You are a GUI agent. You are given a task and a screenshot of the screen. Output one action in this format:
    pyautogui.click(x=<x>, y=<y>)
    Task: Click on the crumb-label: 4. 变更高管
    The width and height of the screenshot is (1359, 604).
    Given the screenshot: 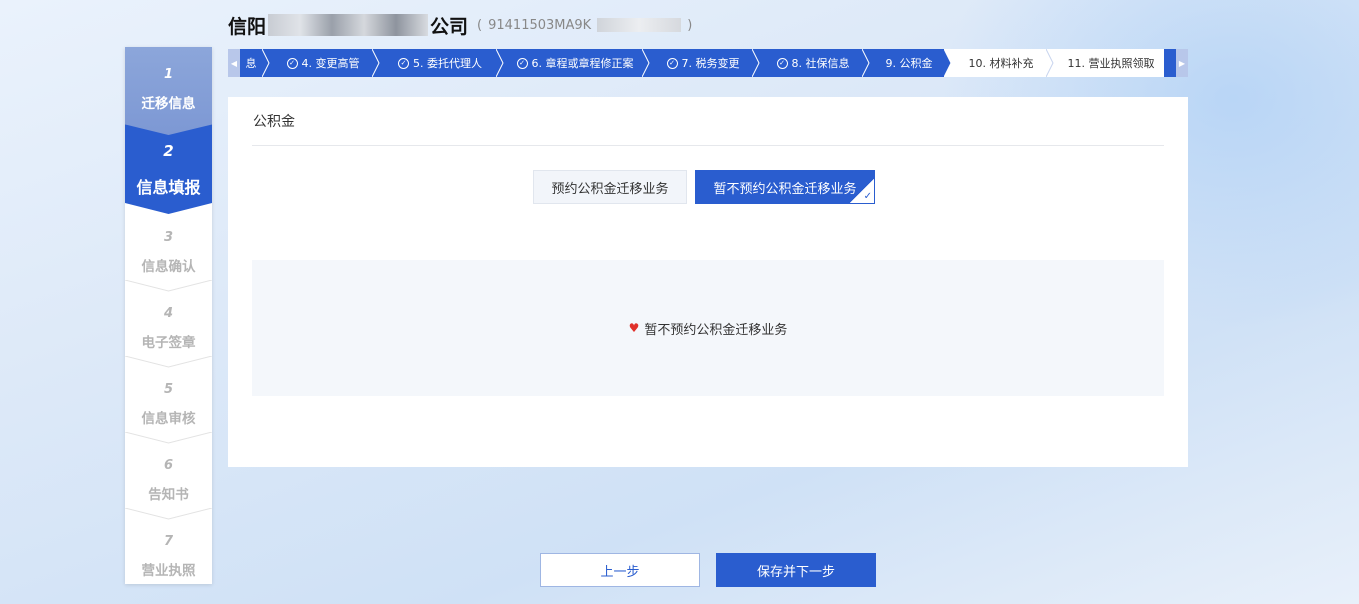 What is the action you would take?
    pyautogui.click(x=330, y=63)
    